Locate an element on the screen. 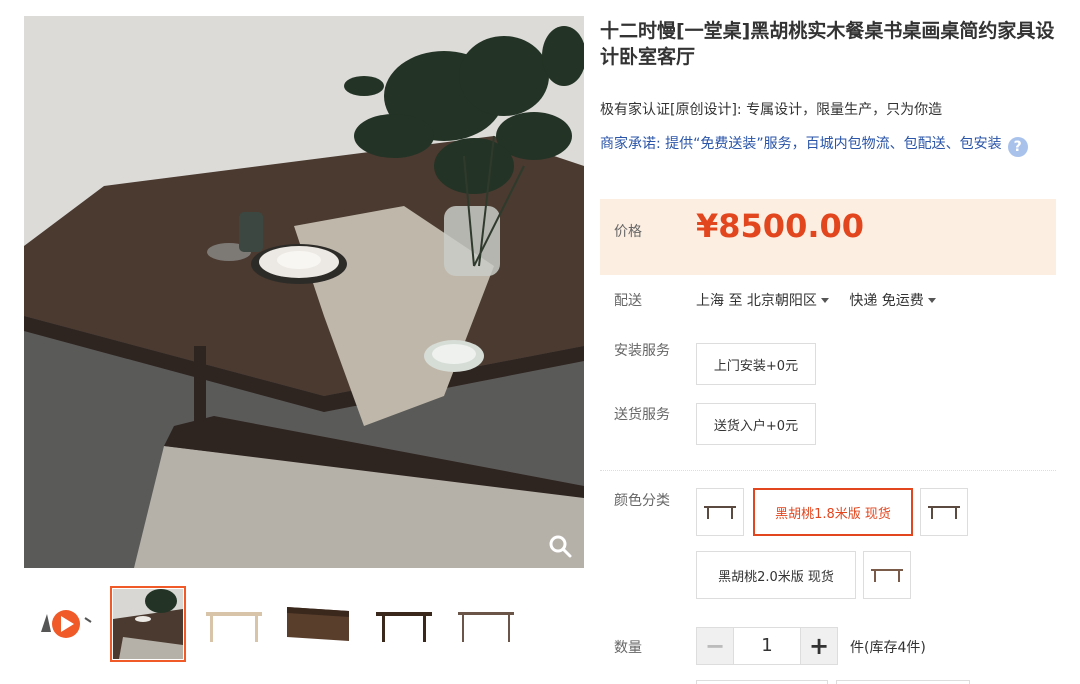 This screenshot has width=1080, height=684. shipping-destination: 北京朝阳区 is located at coordinates (781, 301).